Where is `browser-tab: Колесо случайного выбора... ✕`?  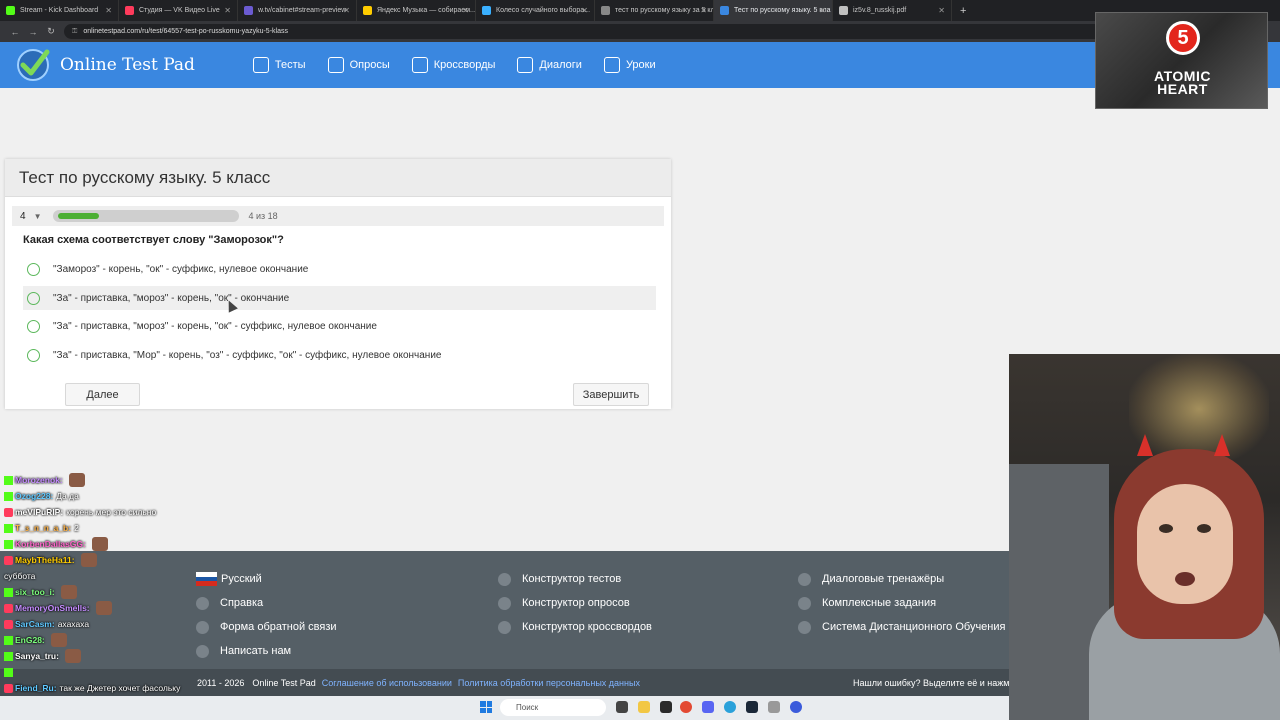
browser-tab: Колесо случайного выбора... ✕ is located at coordinates (535, 10).